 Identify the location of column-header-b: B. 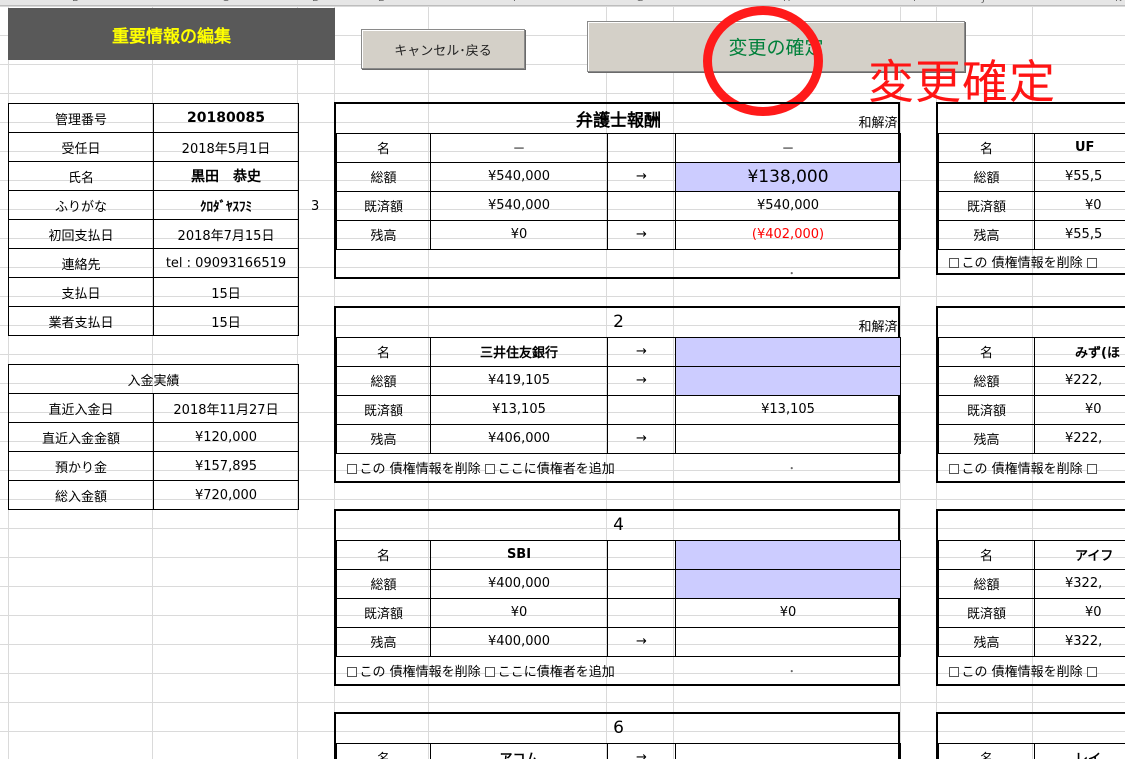
(75, 2).